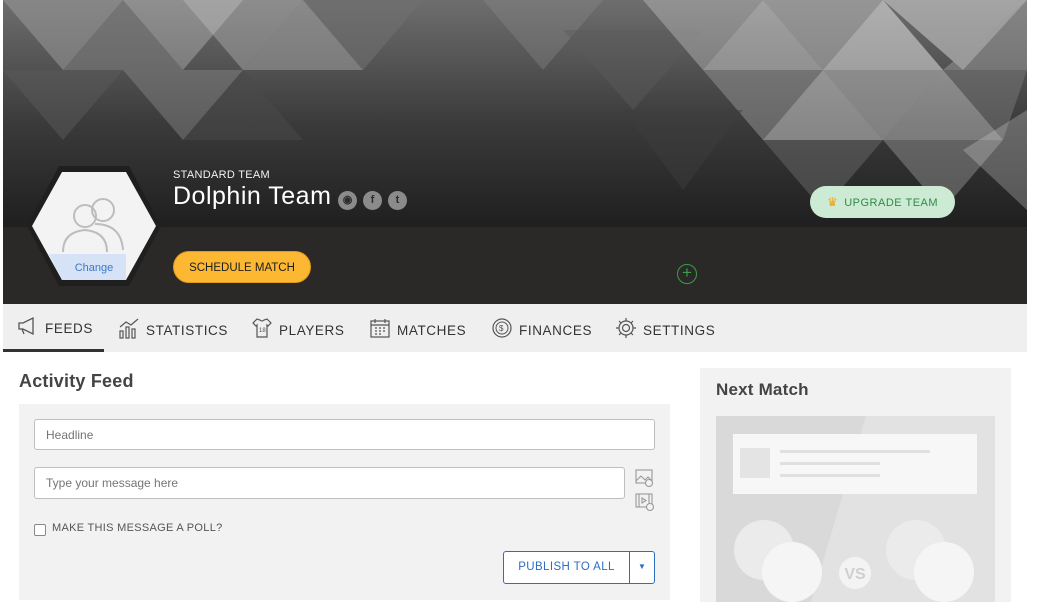  What do you see at coordinates (380, 328) in the screenshot?
I see `calendar-icon` at bounding box center [380, 328].